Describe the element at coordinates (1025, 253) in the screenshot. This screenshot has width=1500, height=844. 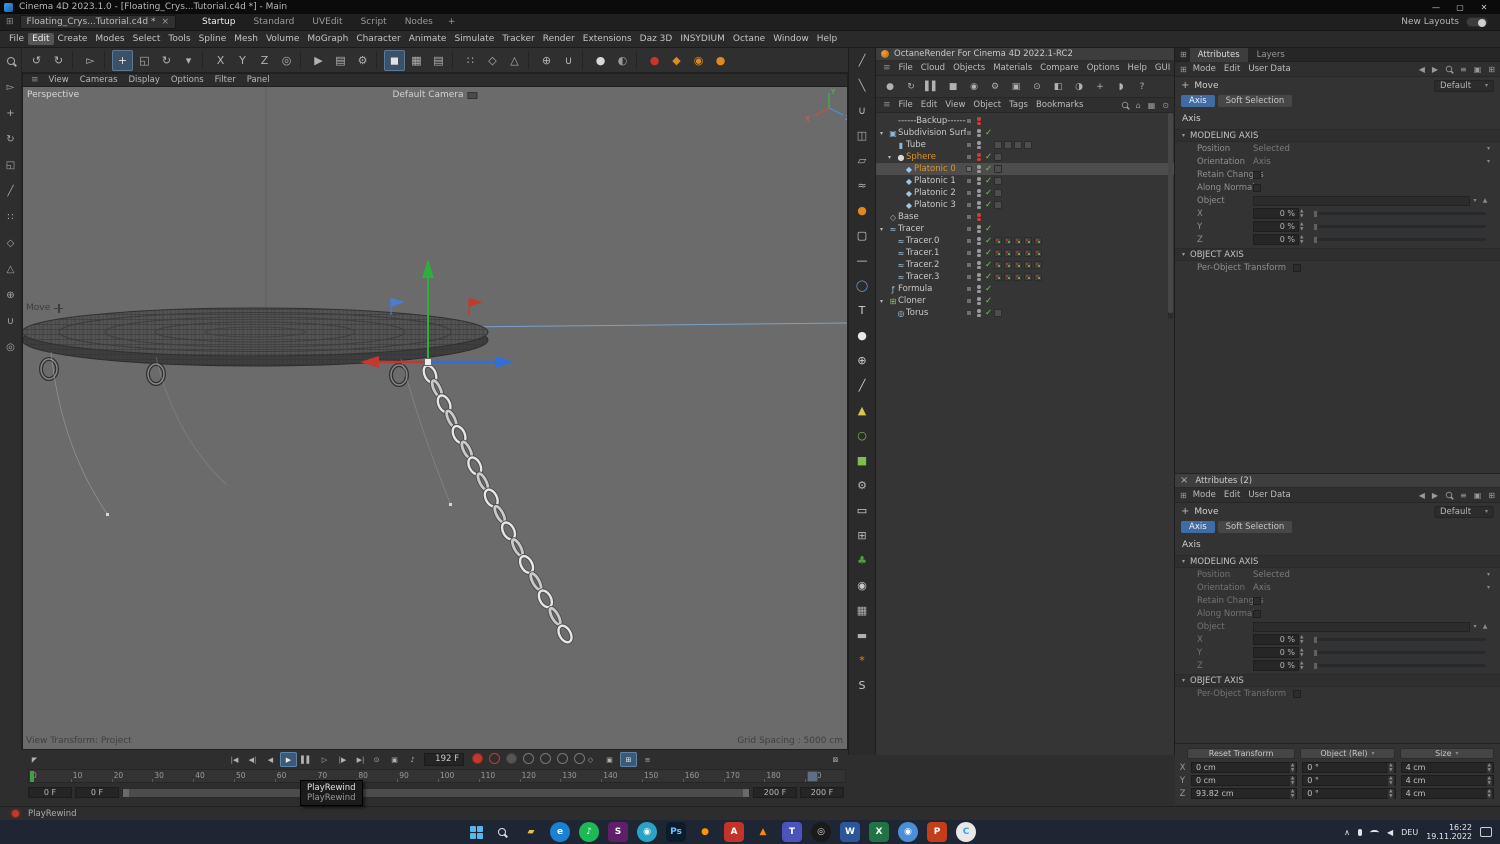
I see `object-row-tracer-1: ≈ Tracer.1 ✓` at that location.